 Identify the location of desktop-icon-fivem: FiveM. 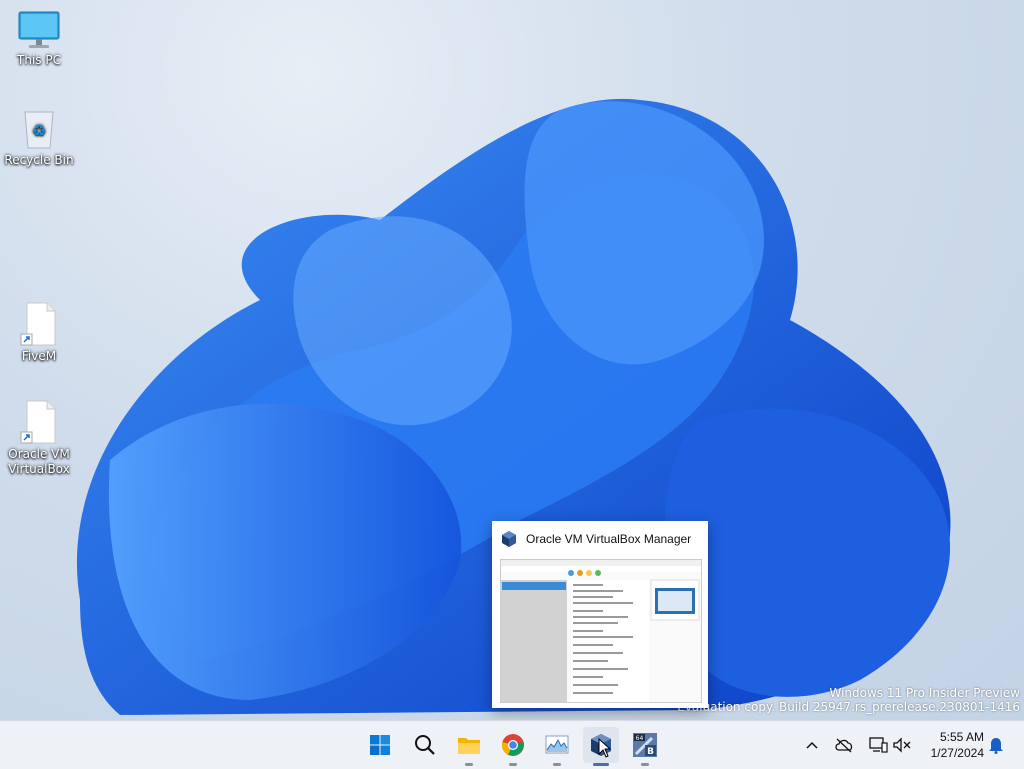
(39, 333).